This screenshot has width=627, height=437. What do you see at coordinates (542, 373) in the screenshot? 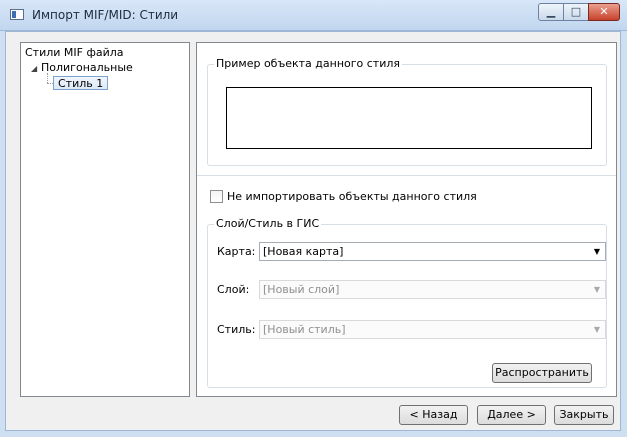
I see `spread-button: Распространить` at bounding box center [542, 373].